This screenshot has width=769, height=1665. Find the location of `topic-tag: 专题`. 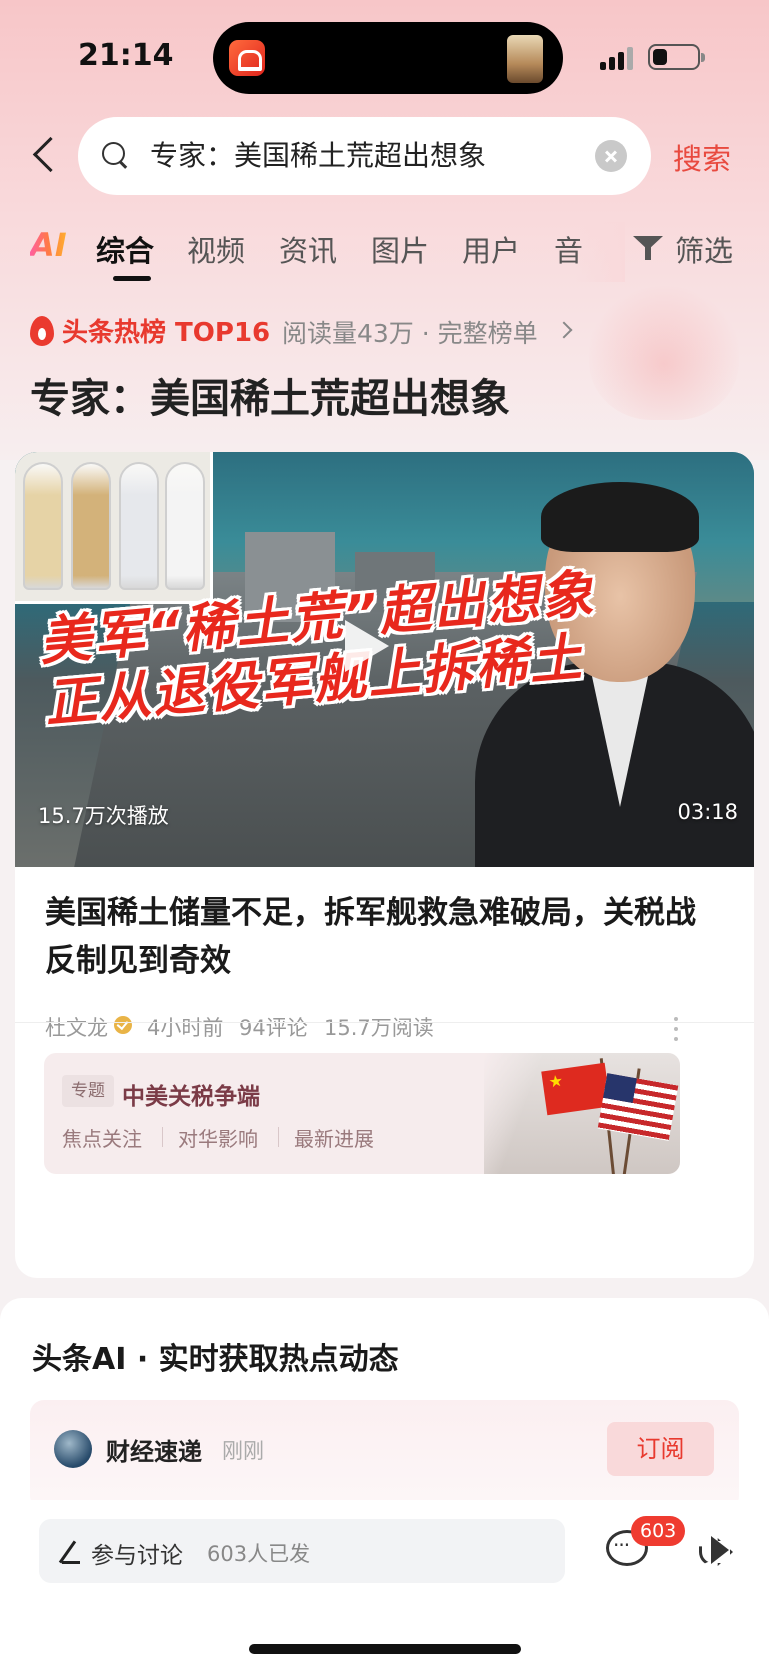

topic-tag: 专题 is located at coordinates (88, 1091).